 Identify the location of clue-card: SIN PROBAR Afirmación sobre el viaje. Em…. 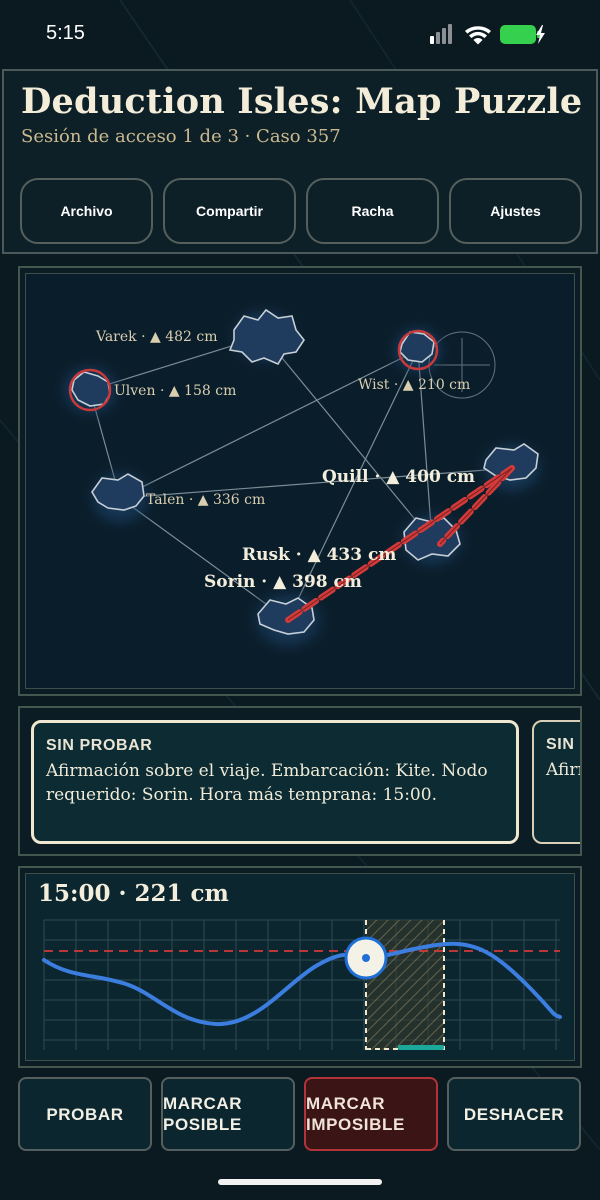
(275, 782).